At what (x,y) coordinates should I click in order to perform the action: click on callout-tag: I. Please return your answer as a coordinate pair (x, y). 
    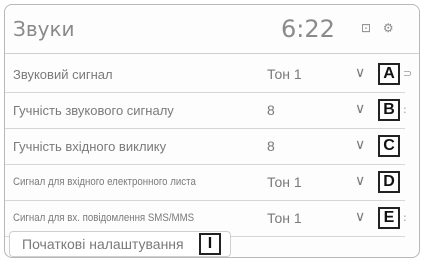
    Looking at the image, I should click on (210, 244).